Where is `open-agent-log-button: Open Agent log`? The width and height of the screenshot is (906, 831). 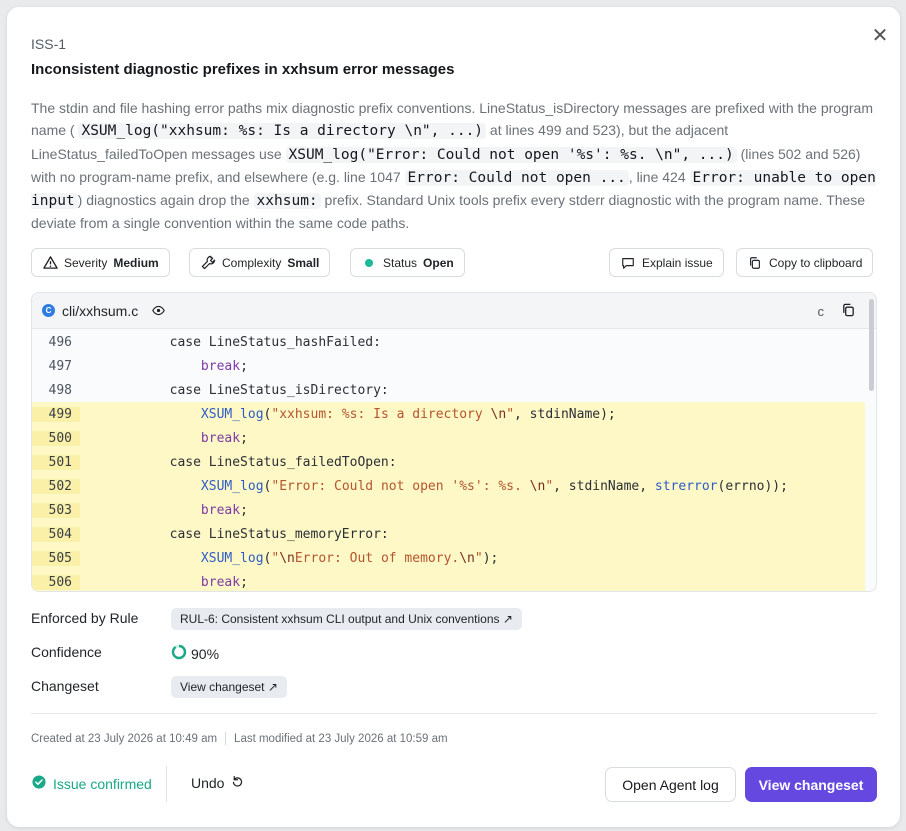
open-agent-log-button: Open Agent log is located at coordinates (670, 784).